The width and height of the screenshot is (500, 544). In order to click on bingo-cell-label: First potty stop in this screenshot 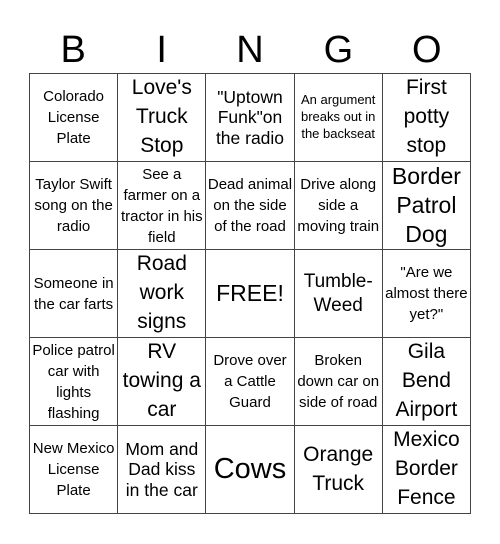, I will do `click(426, 116)`.